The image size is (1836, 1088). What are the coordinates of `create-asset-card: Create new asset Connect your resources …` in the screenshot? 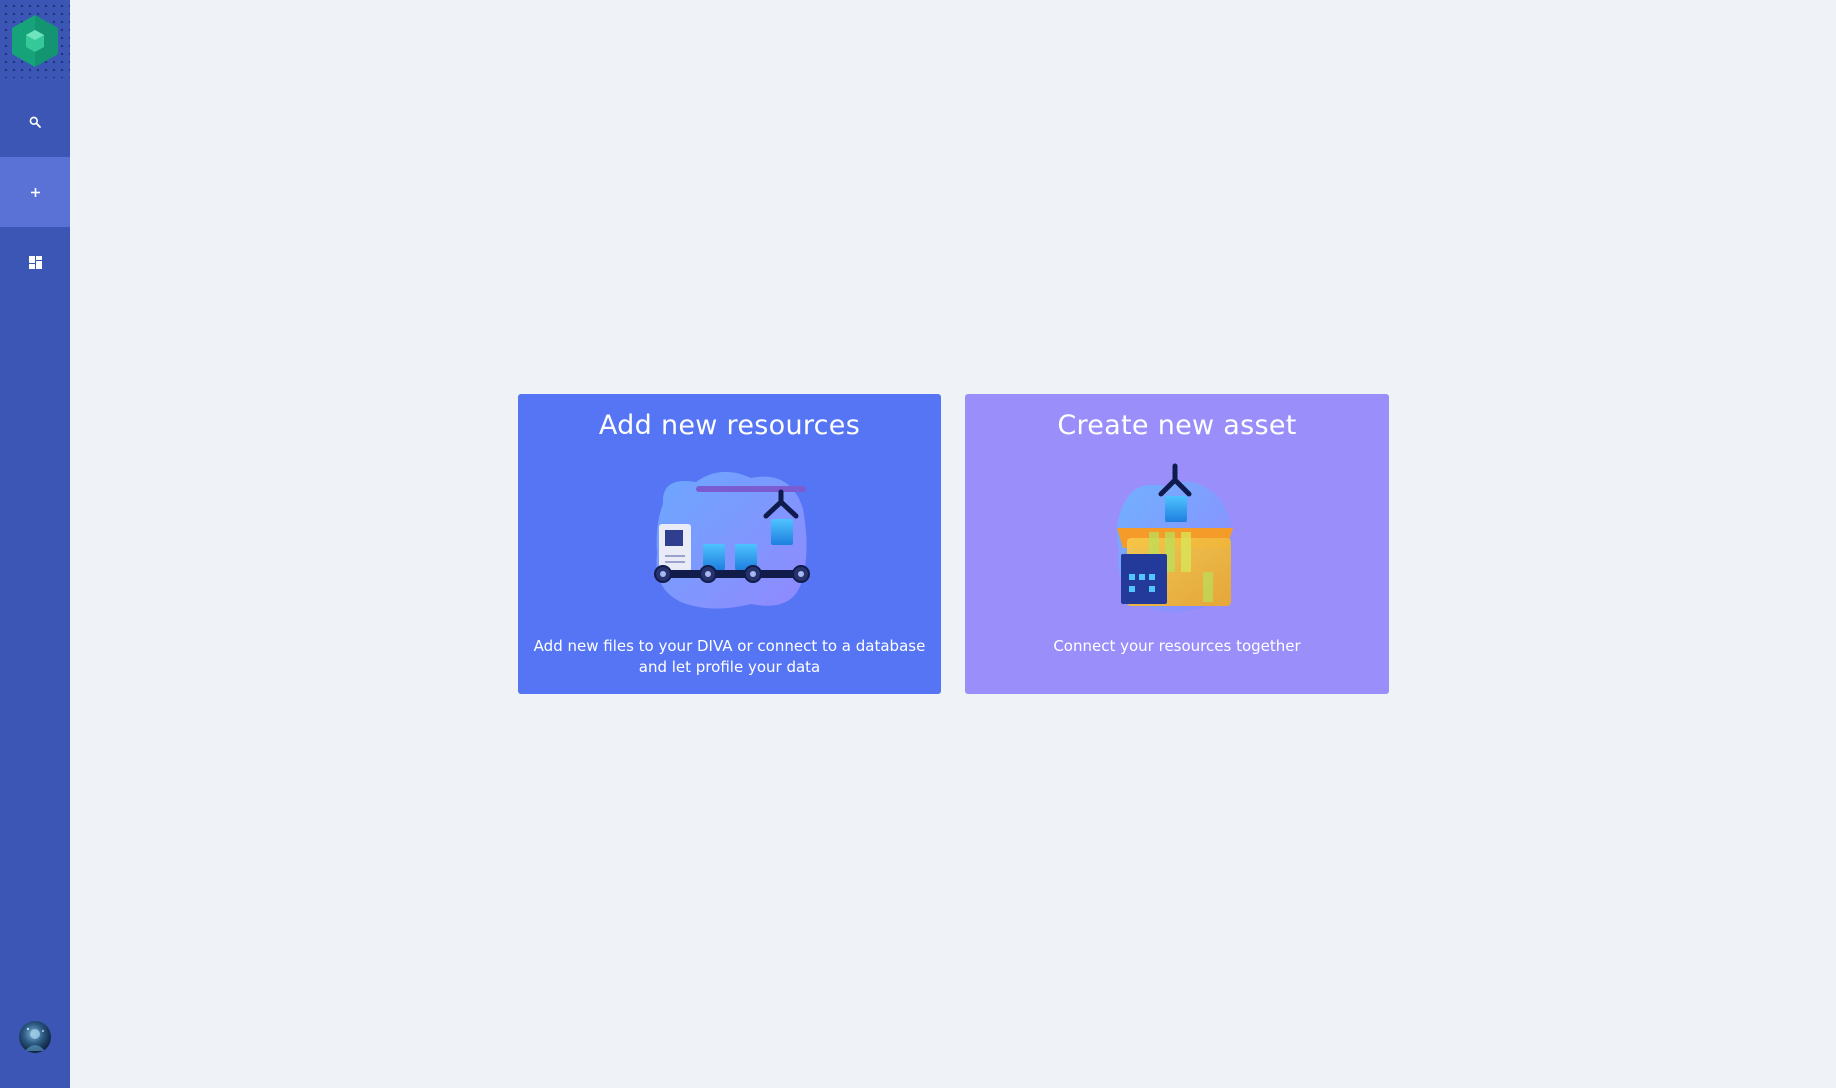 It's located at (1177, 544).